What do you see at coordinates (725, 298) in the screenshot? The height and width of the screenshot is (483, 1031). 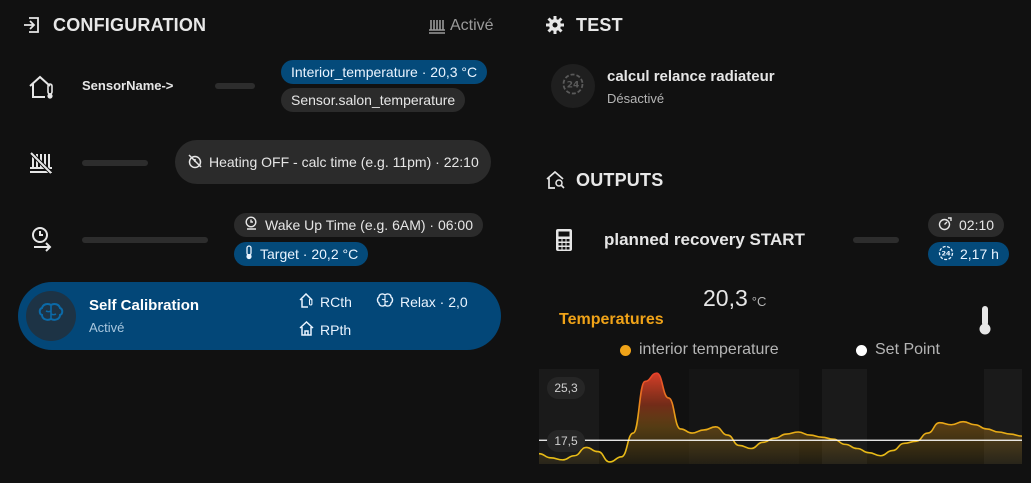 I see `temperature-number: 20,3` at bounding box center [725, 298].